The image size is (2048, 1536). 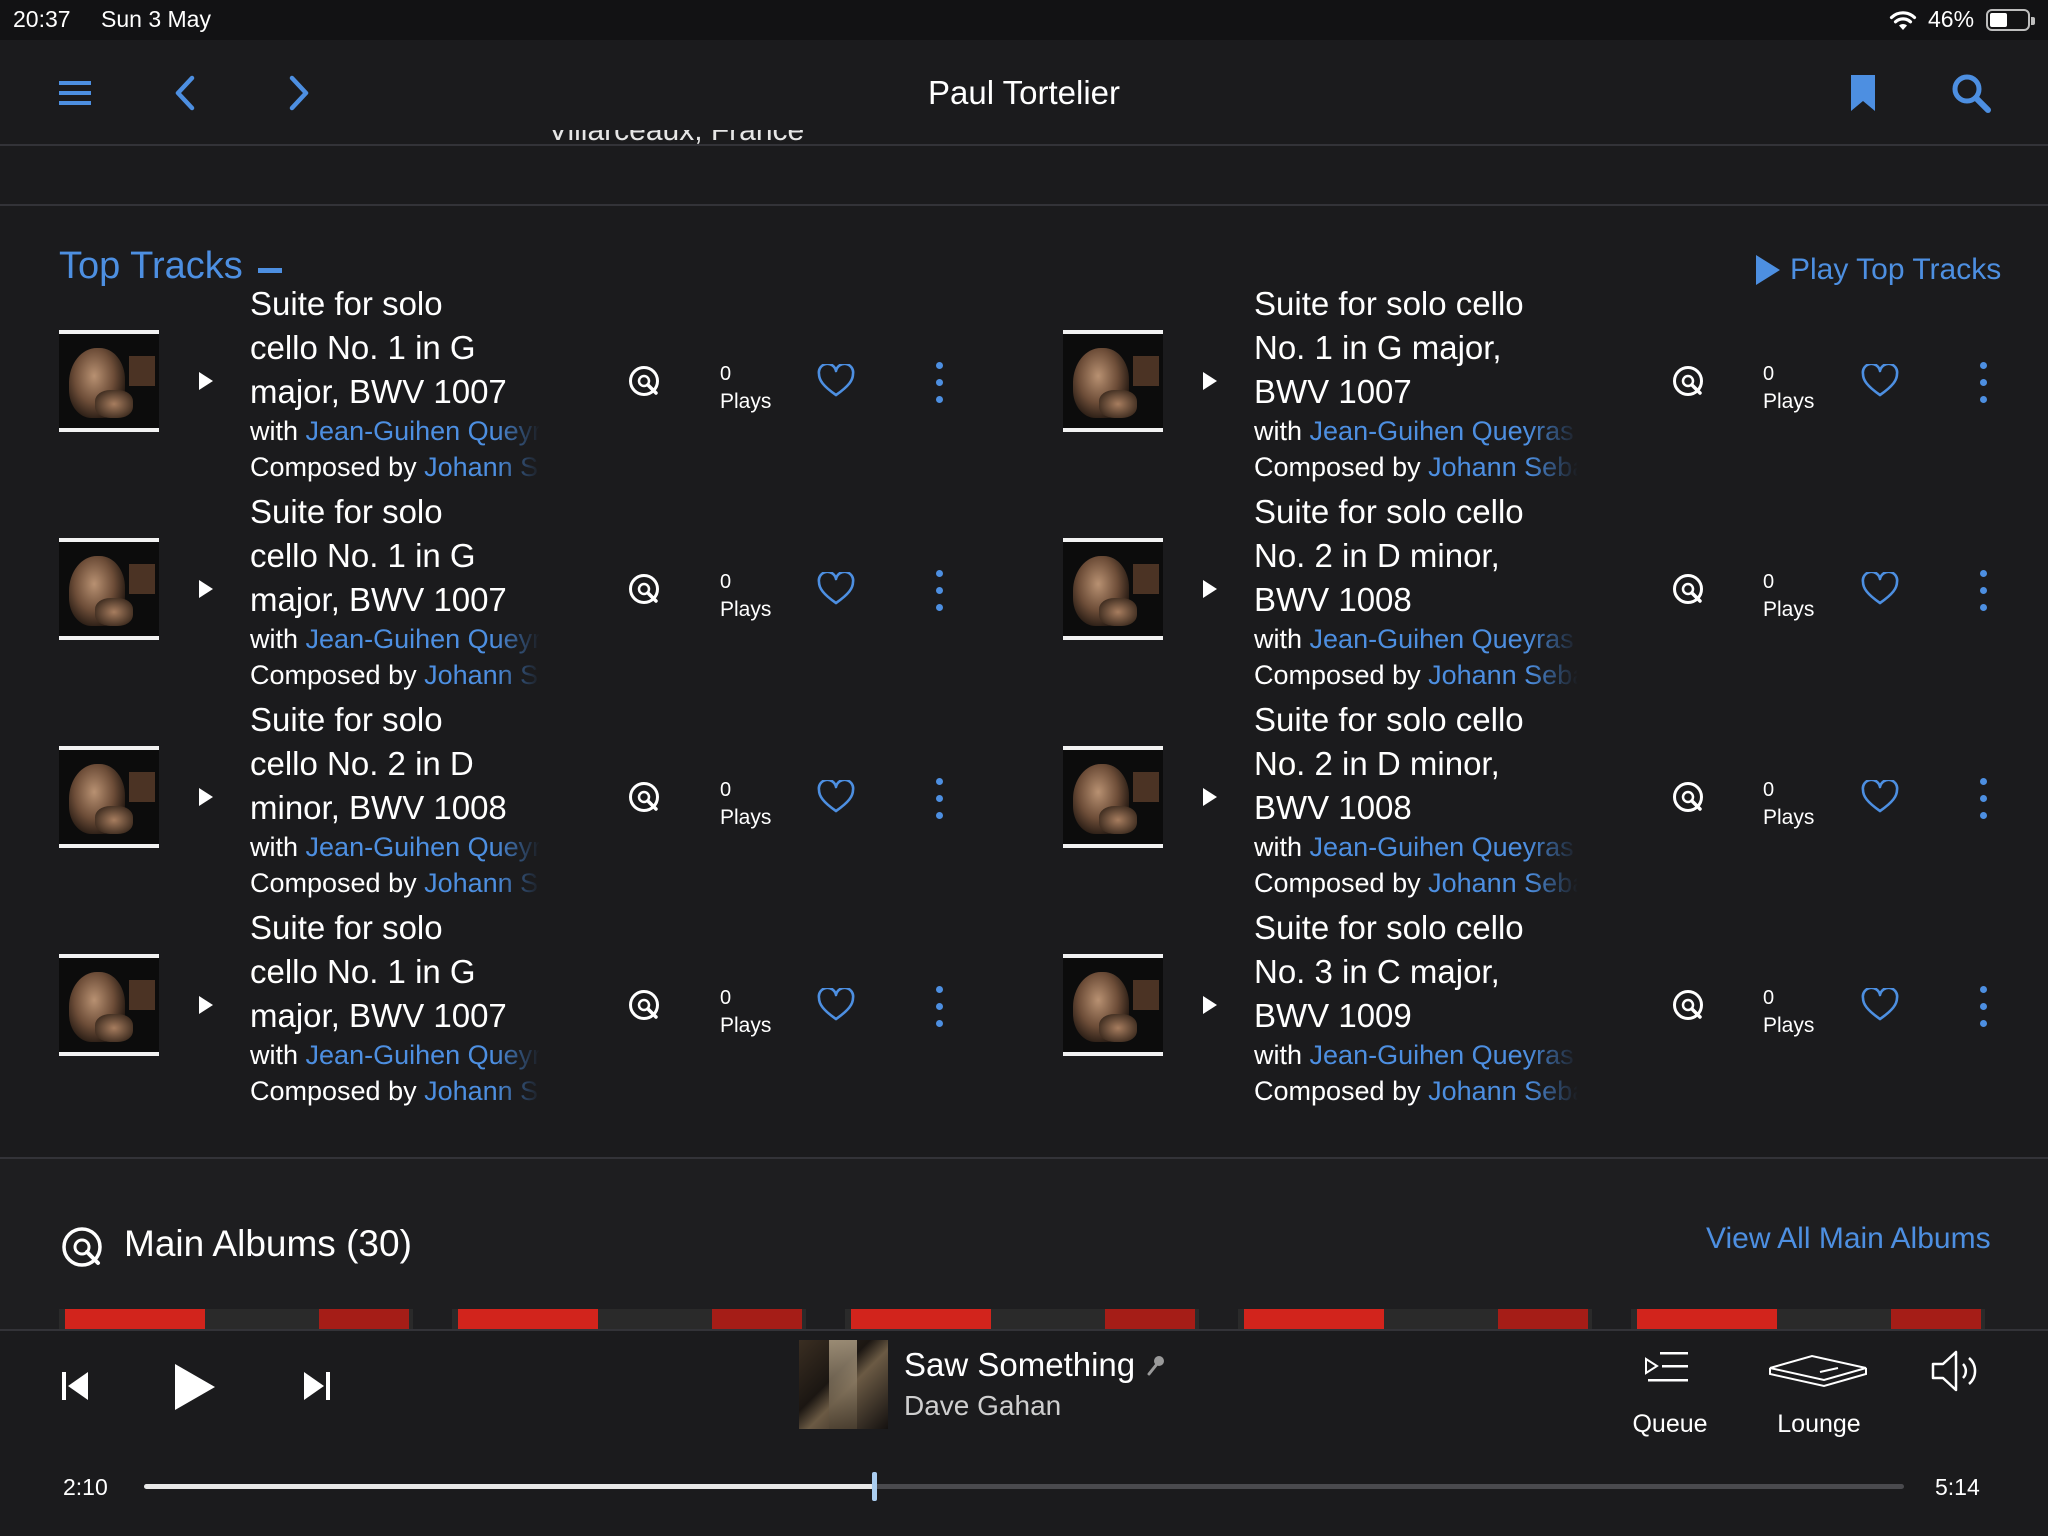 What do you see at coordinates (1024, 205) in the screenshot?
I see `divider` at bounding box center [1024, 205].